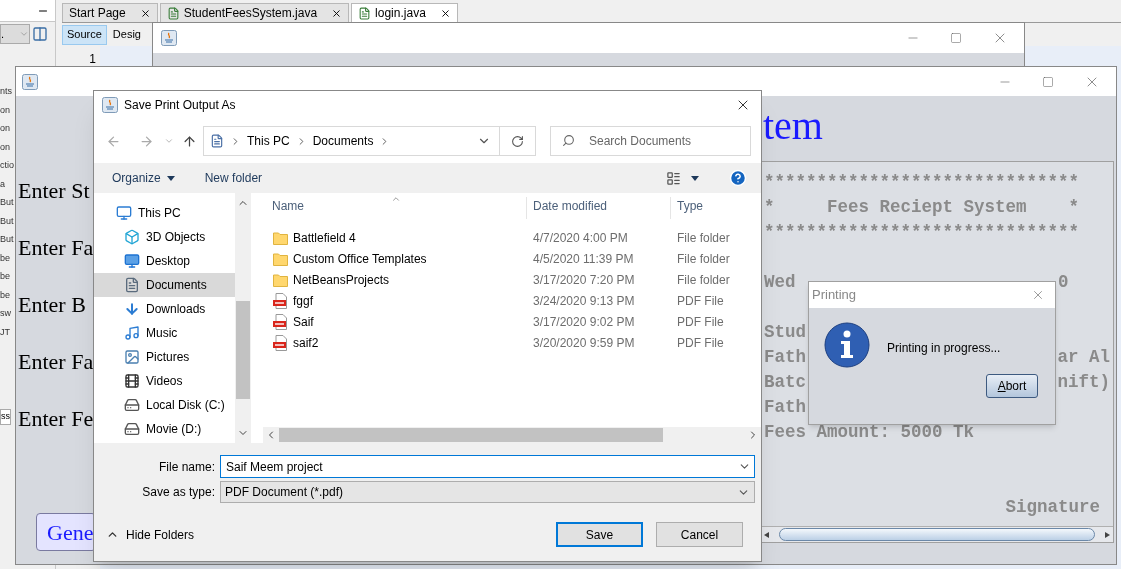 The image size is (1121, 569). I want to click on file-row: Battlefield 4 4/7/2020 4:00 PM File folder, so click(512, 237).